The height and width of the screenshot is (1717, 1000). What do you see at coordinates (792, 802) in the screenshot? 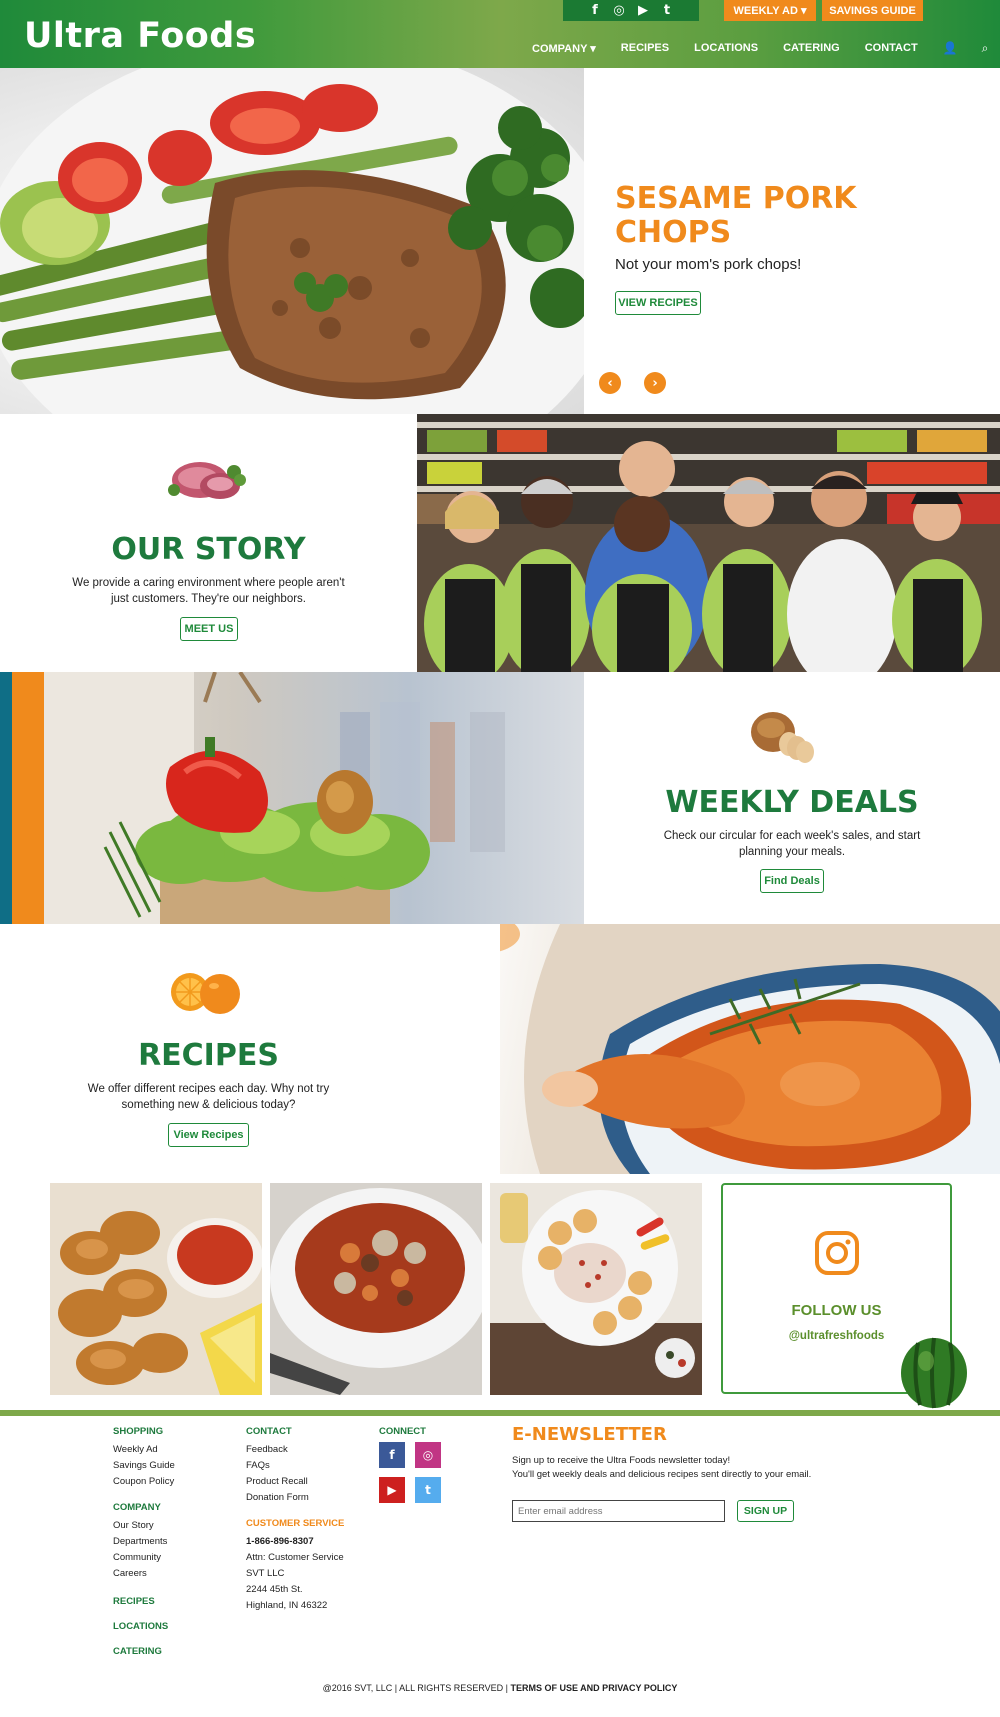
I see `weekly-deals-title: WEEKLY DEALS` at bounding box center [792, 802].